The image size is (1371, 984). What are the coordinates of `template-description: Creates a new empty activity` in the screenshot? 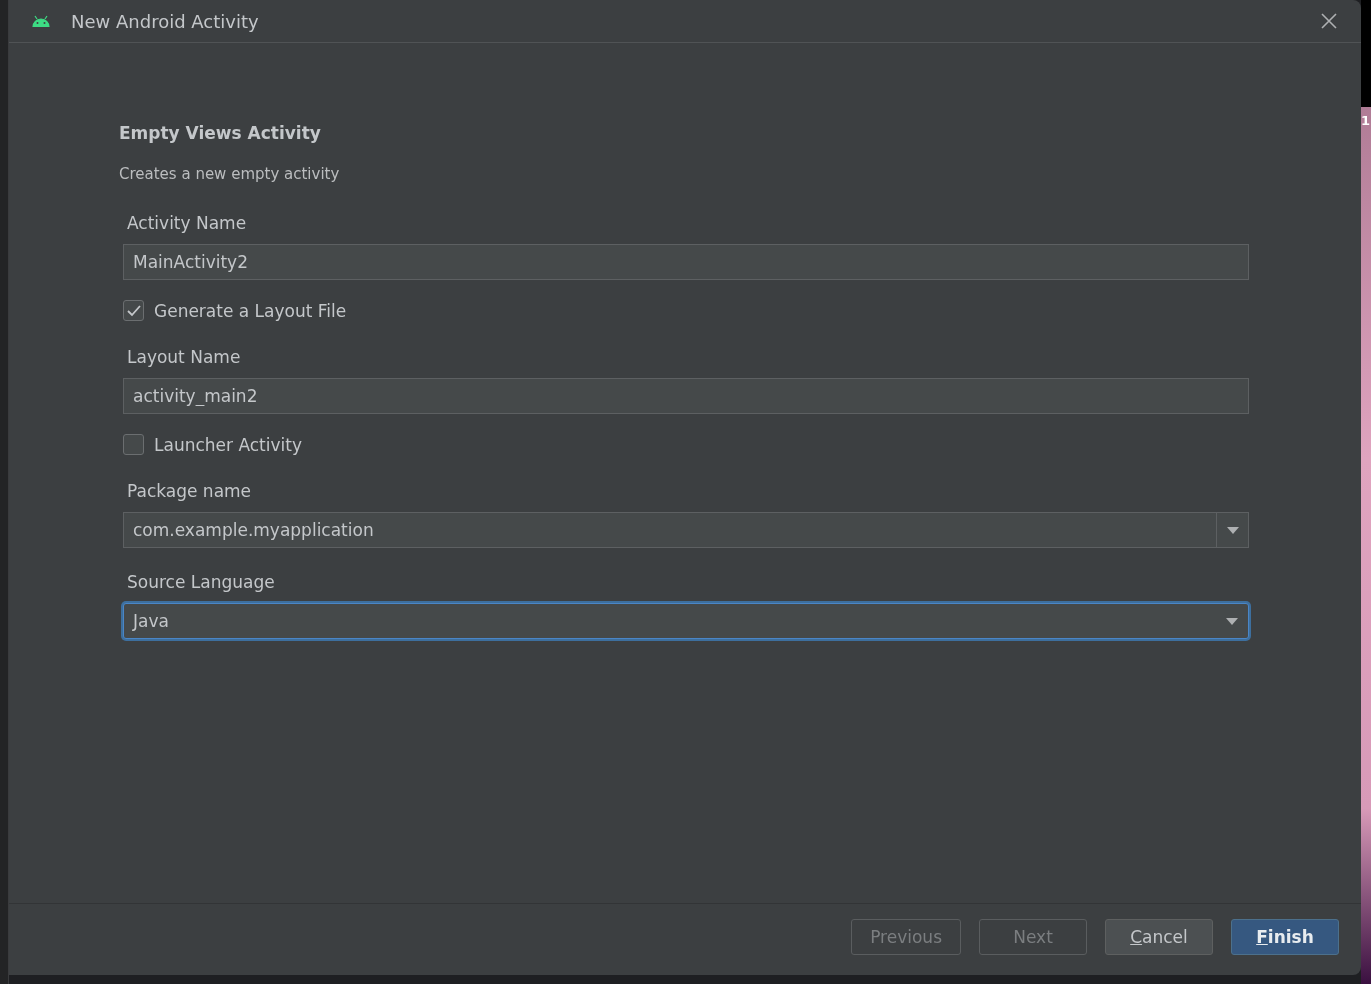 It's located at (230, 174).